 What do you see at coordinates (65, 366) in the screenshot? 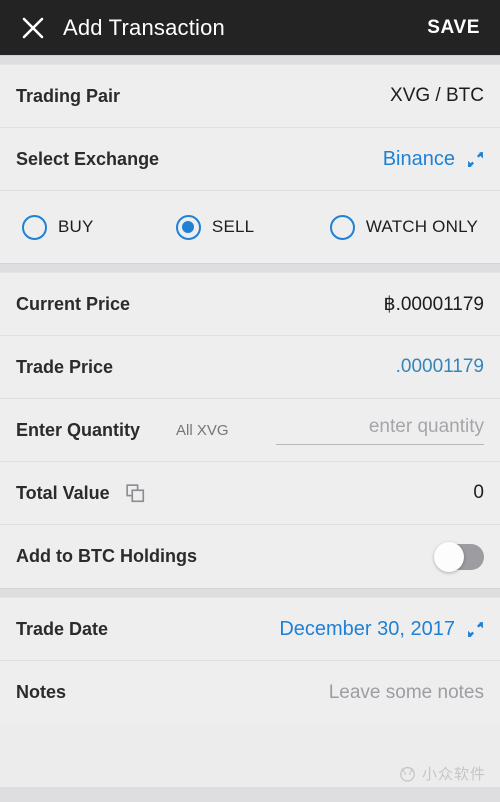
I see `trade-price-label: Trade Price` at bounding box center [65, 366].